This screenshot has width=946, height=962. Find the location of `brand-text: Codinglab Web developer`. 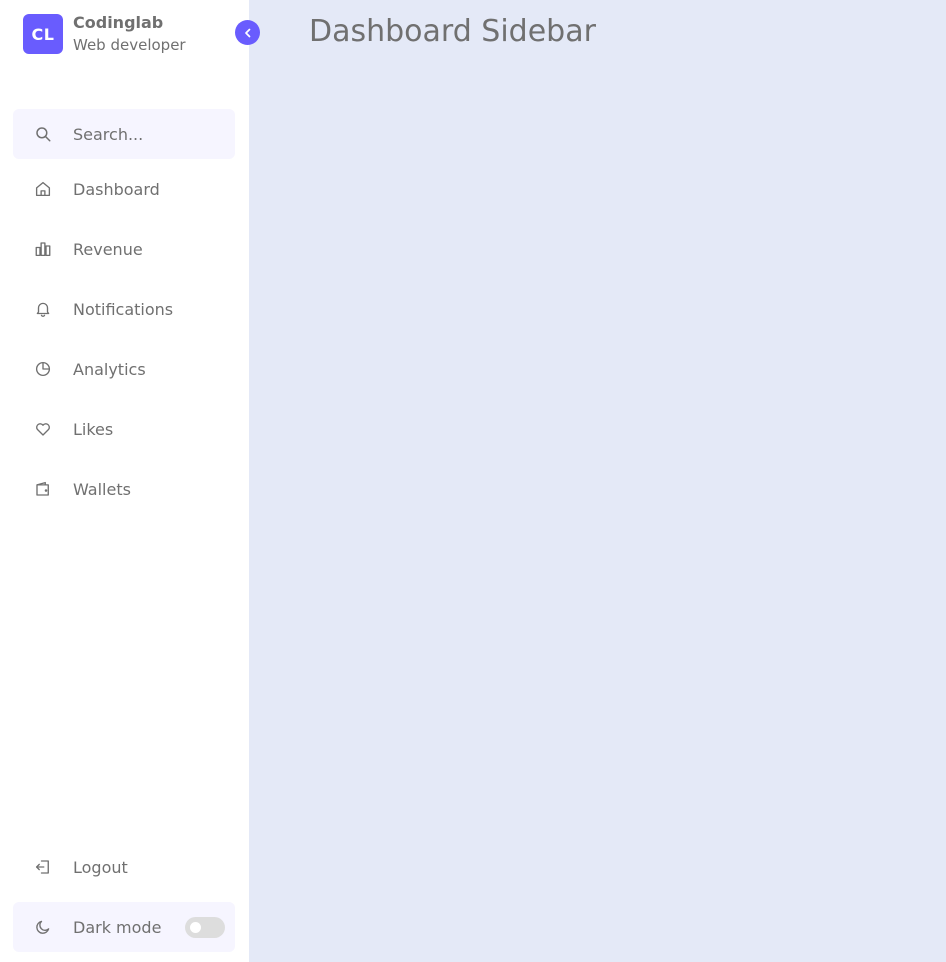

brand-text: Codinglab Web developer is located at coordinates (129, 34).